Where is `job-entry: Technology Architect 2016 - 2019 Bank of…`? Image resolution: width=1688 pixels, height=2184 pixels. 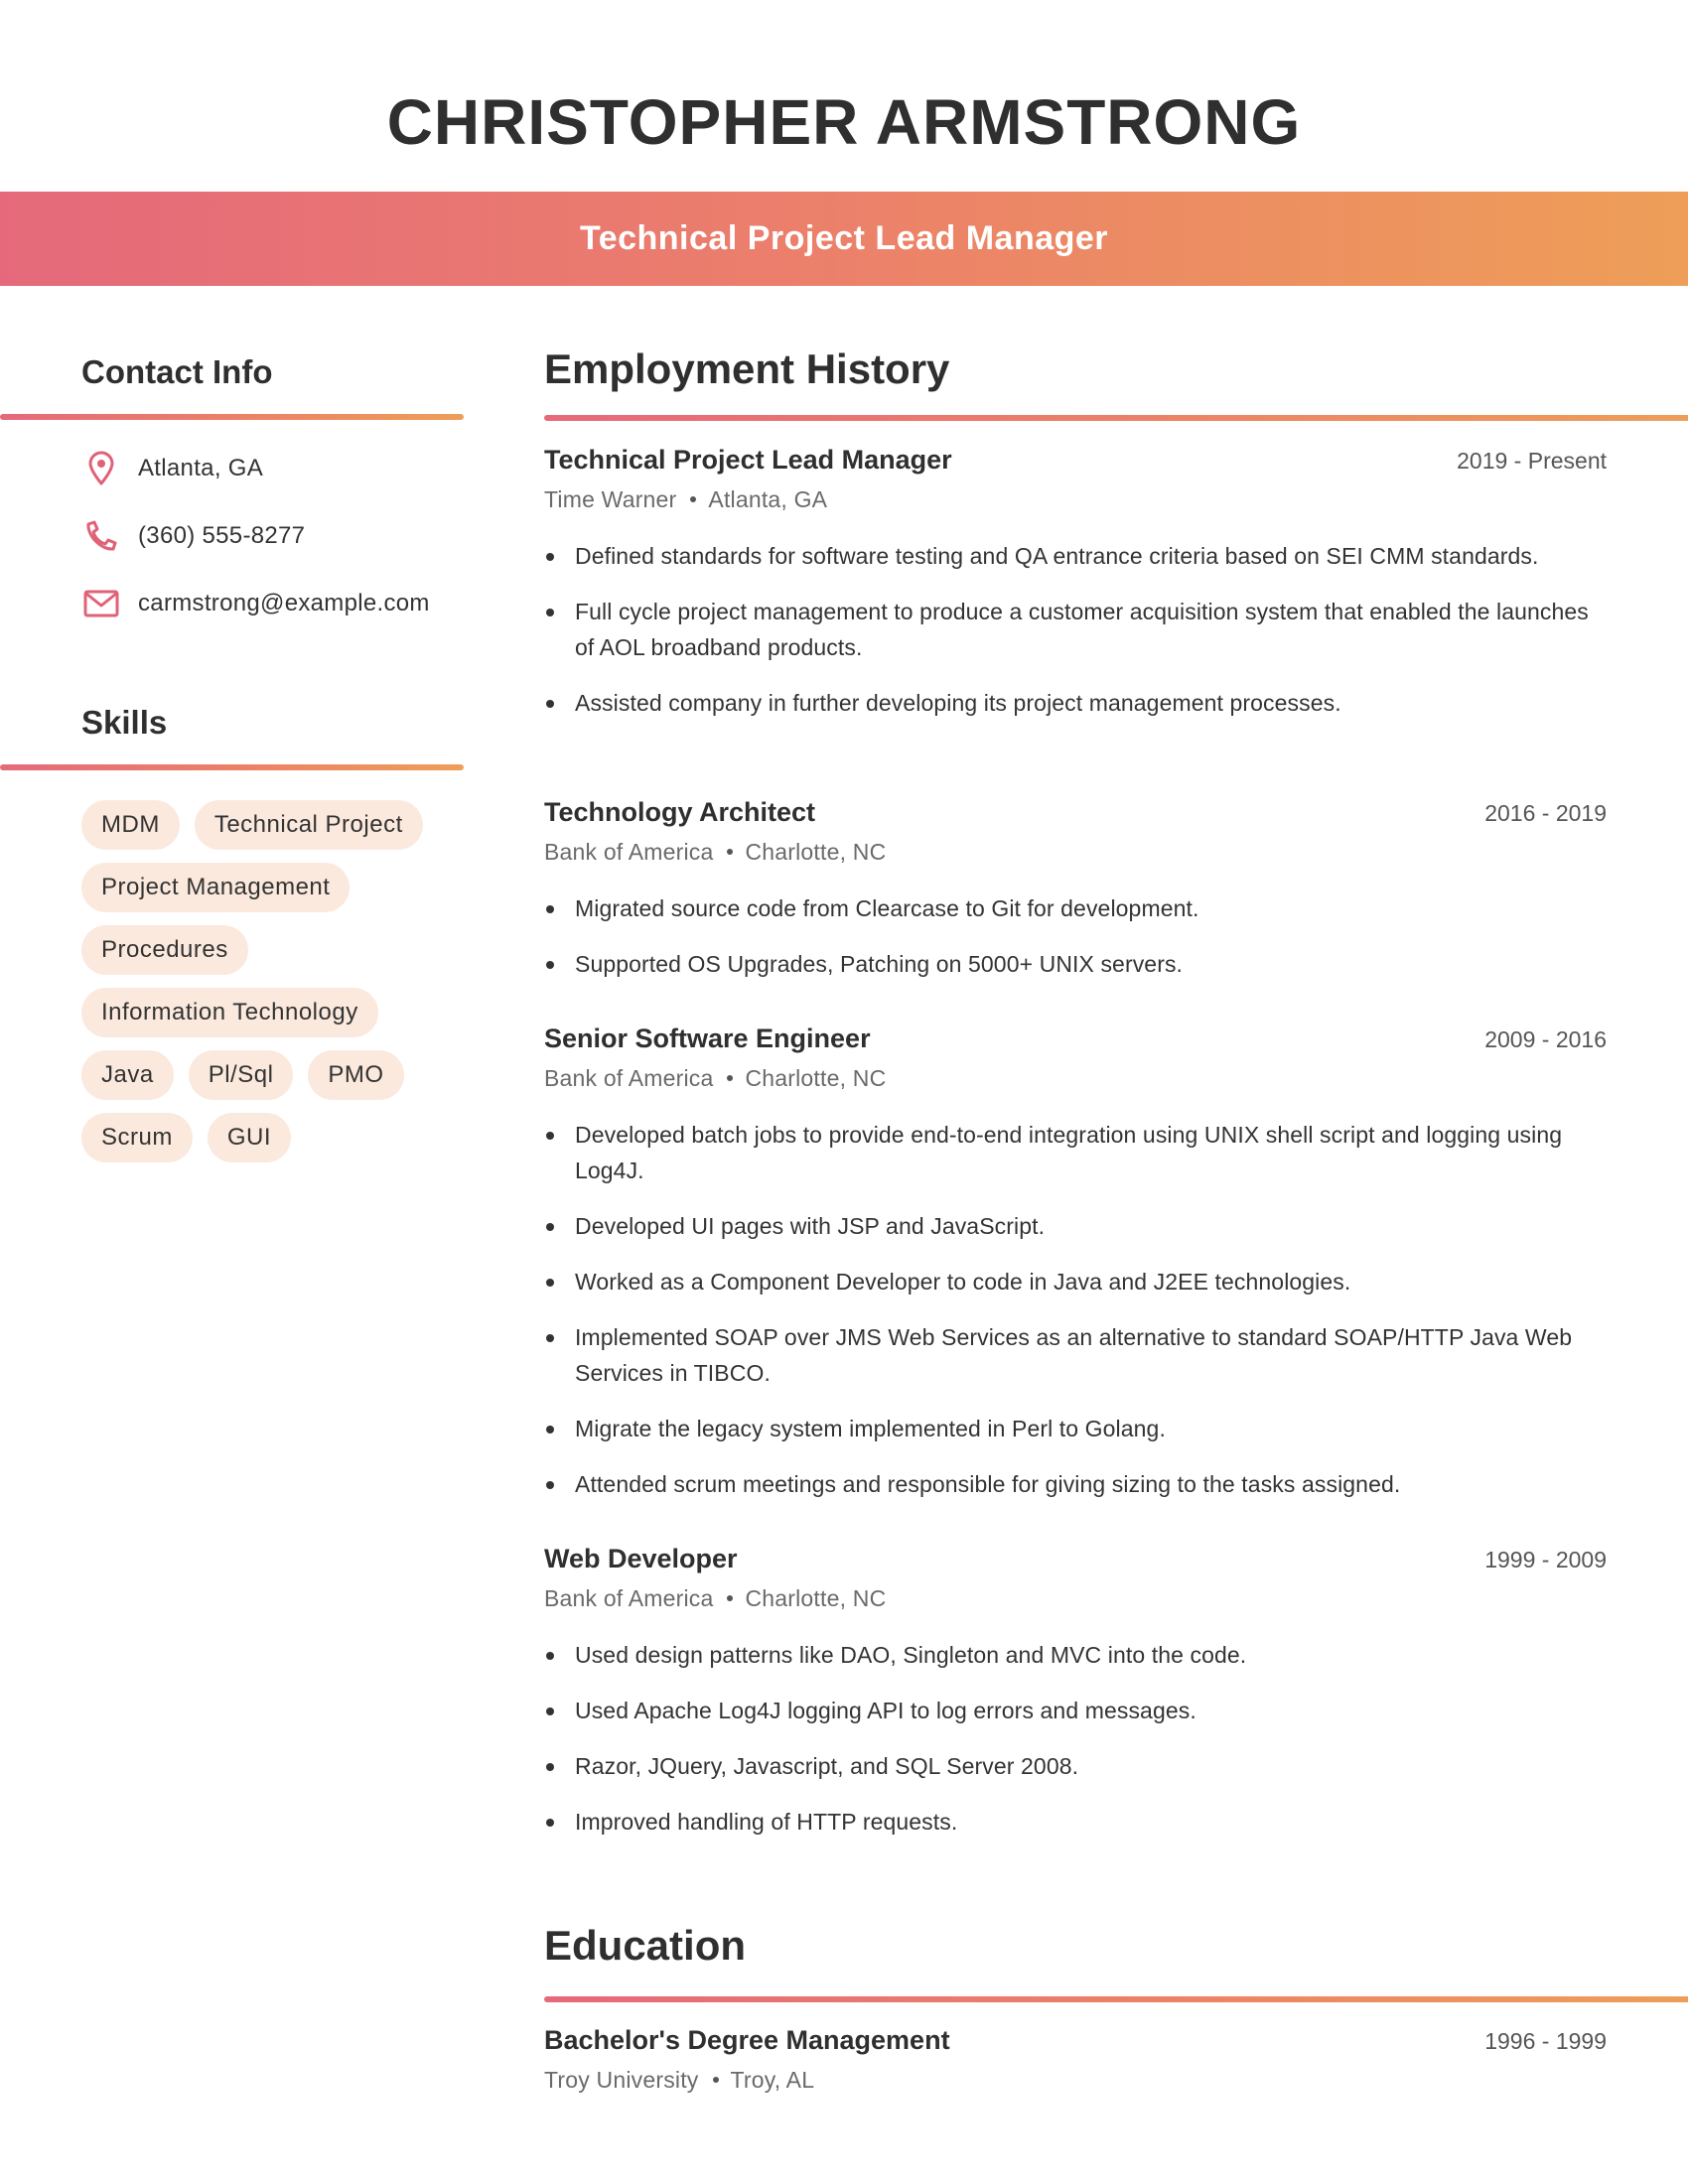 job-entry: Technology Architect 2016 - 2019 Bank of… is located at coordinates (1075, 899).